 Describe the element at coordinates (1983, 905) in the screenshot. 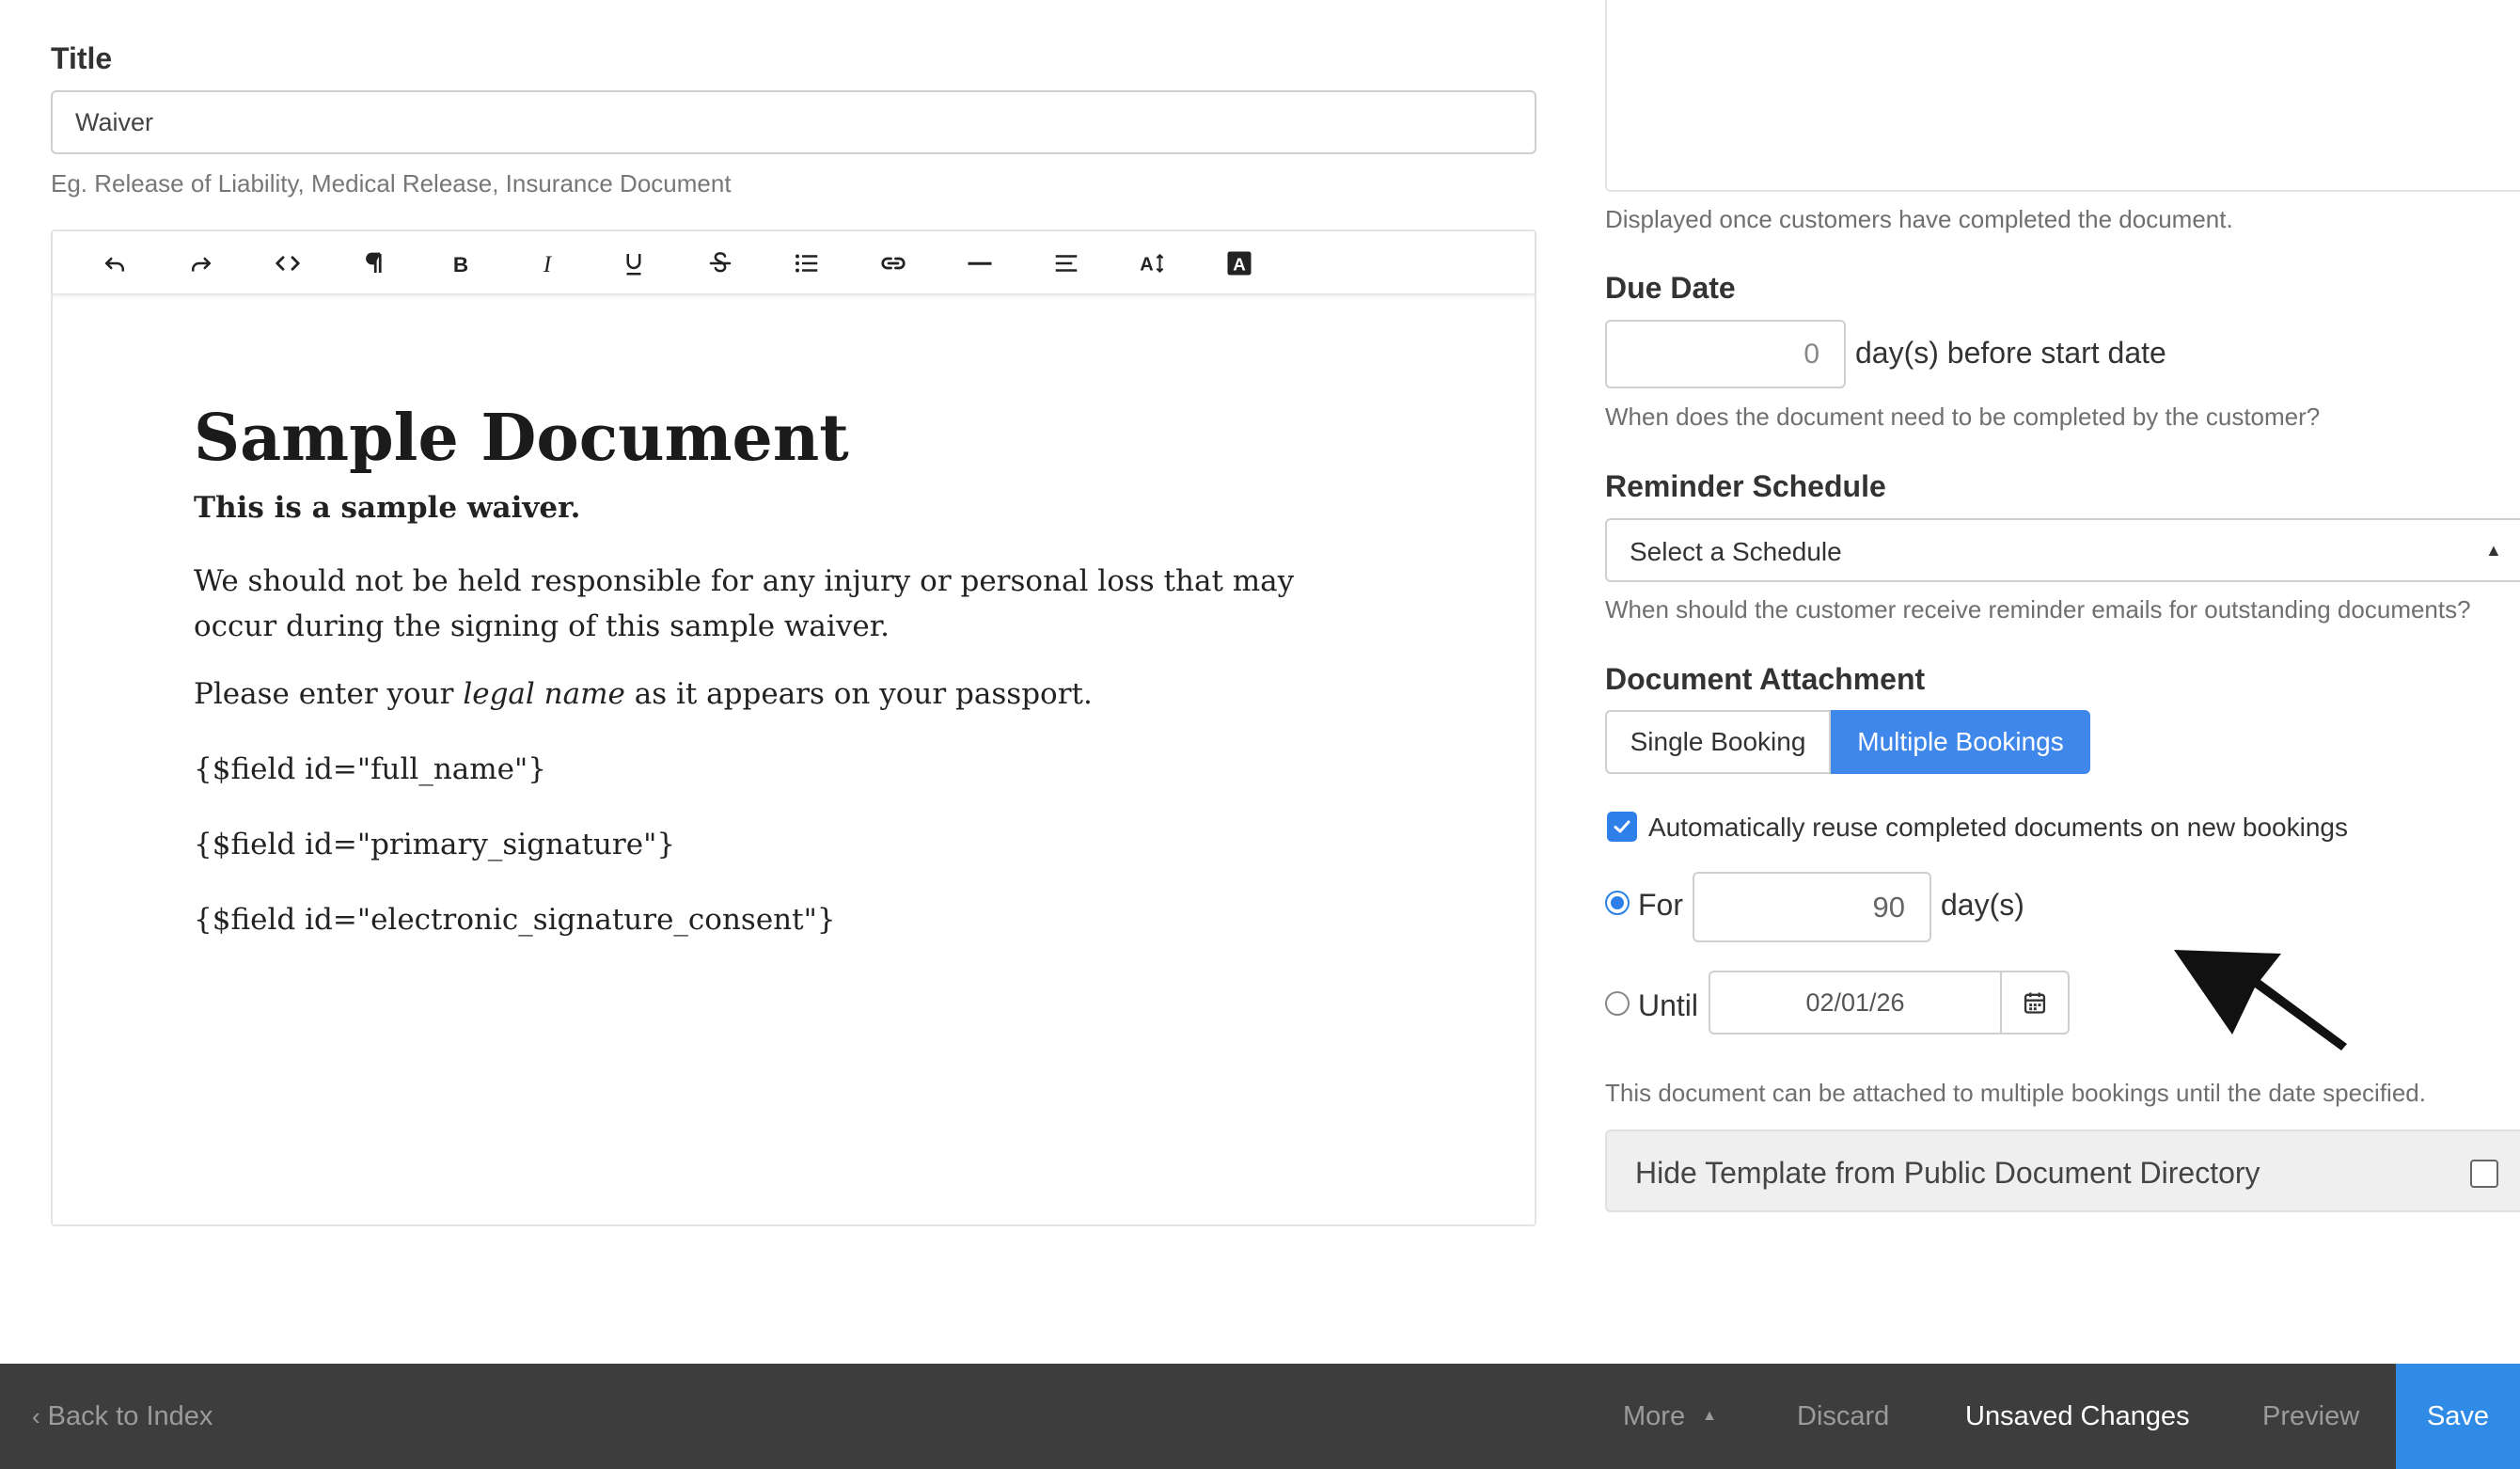

I see `for-days-suffix: day(s)` at that location.